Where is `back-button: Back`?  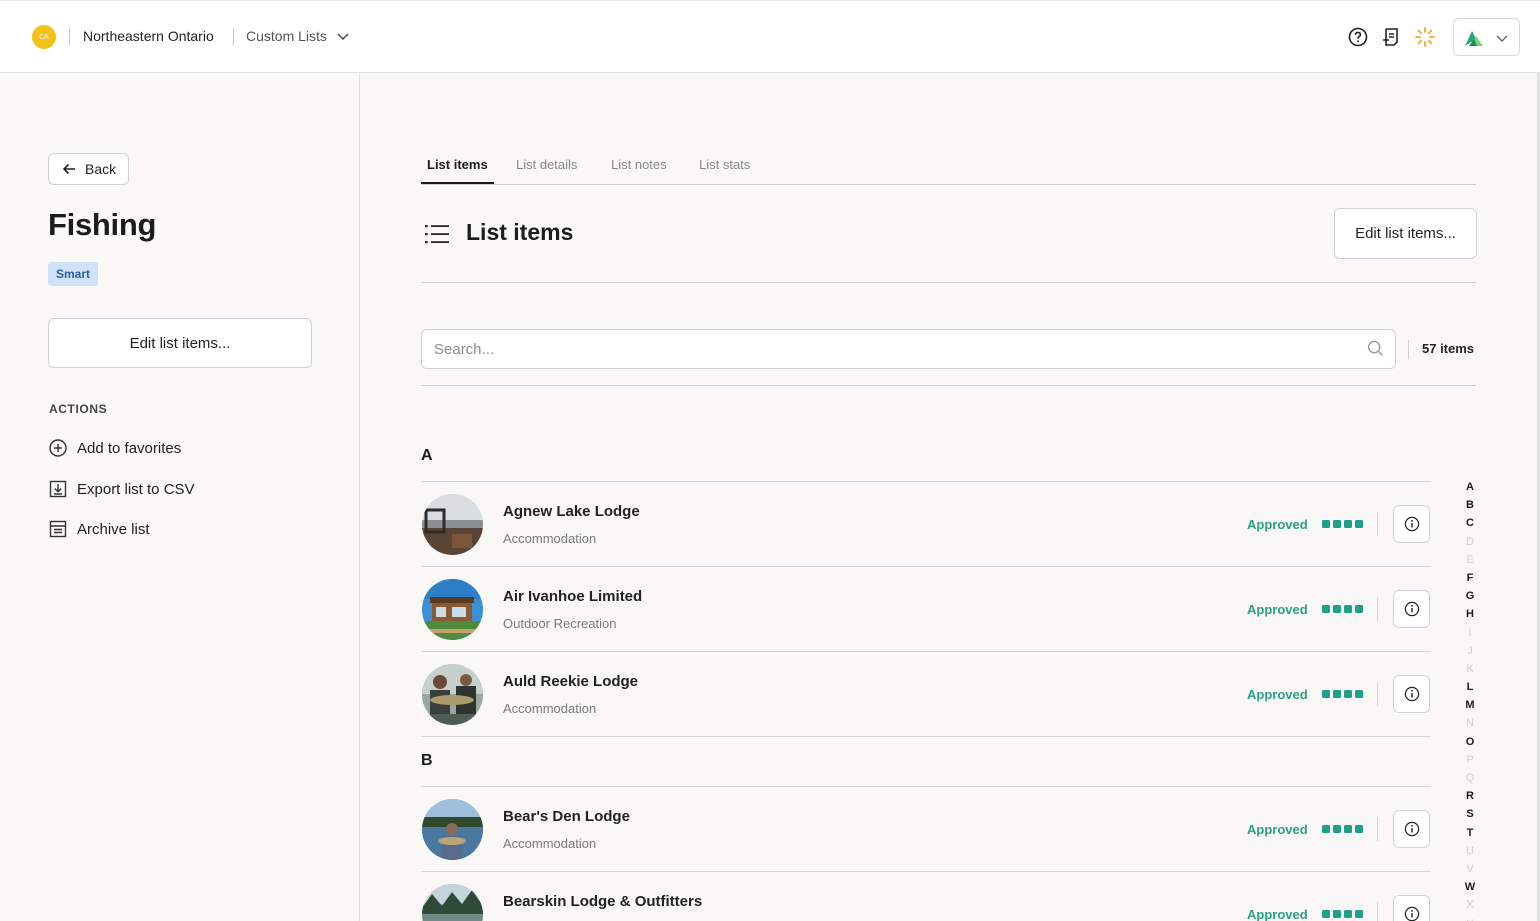 back-button: Back is located at coordinates (88, 169).